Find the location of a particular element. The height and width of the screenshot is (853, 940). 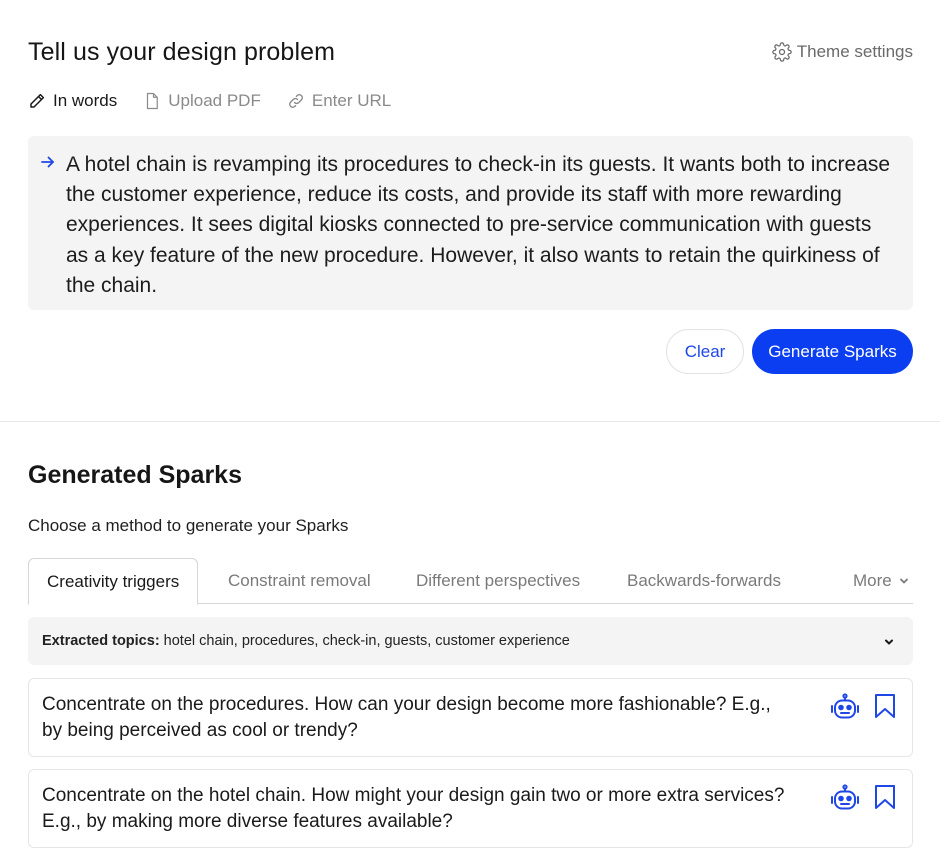

theme-settings-button: Theme settings is located at coordinates (842, 52).